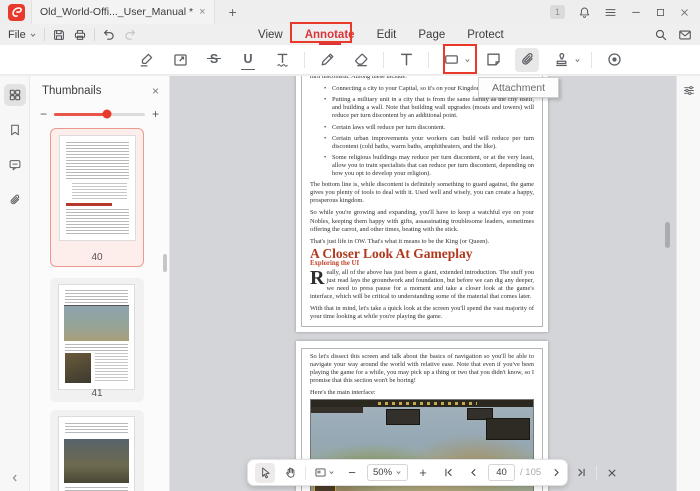 The width and height of the screenshot is (700, 491). I want to click on thumbnail-zoom-out-button: −, so click(43, 114).